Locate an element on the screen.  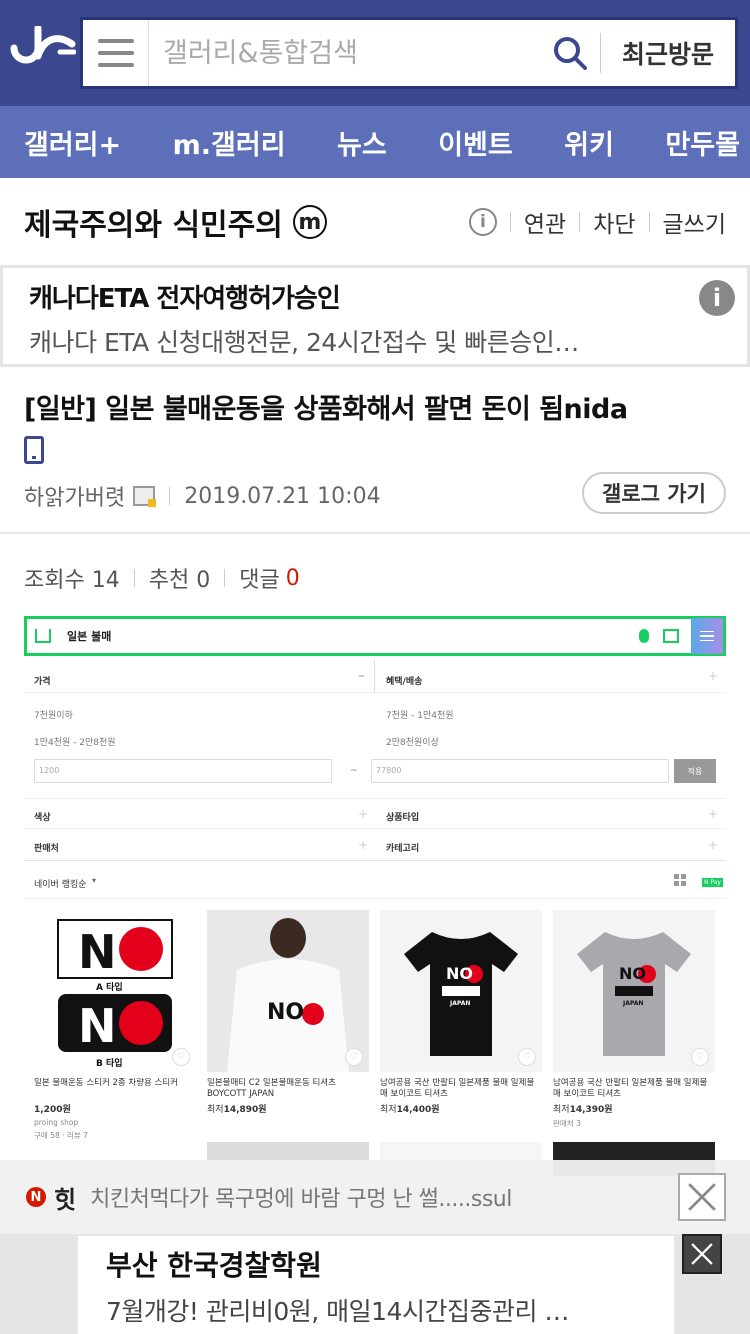
search-bar: 최근방문 is located at coordinates (409, 53).